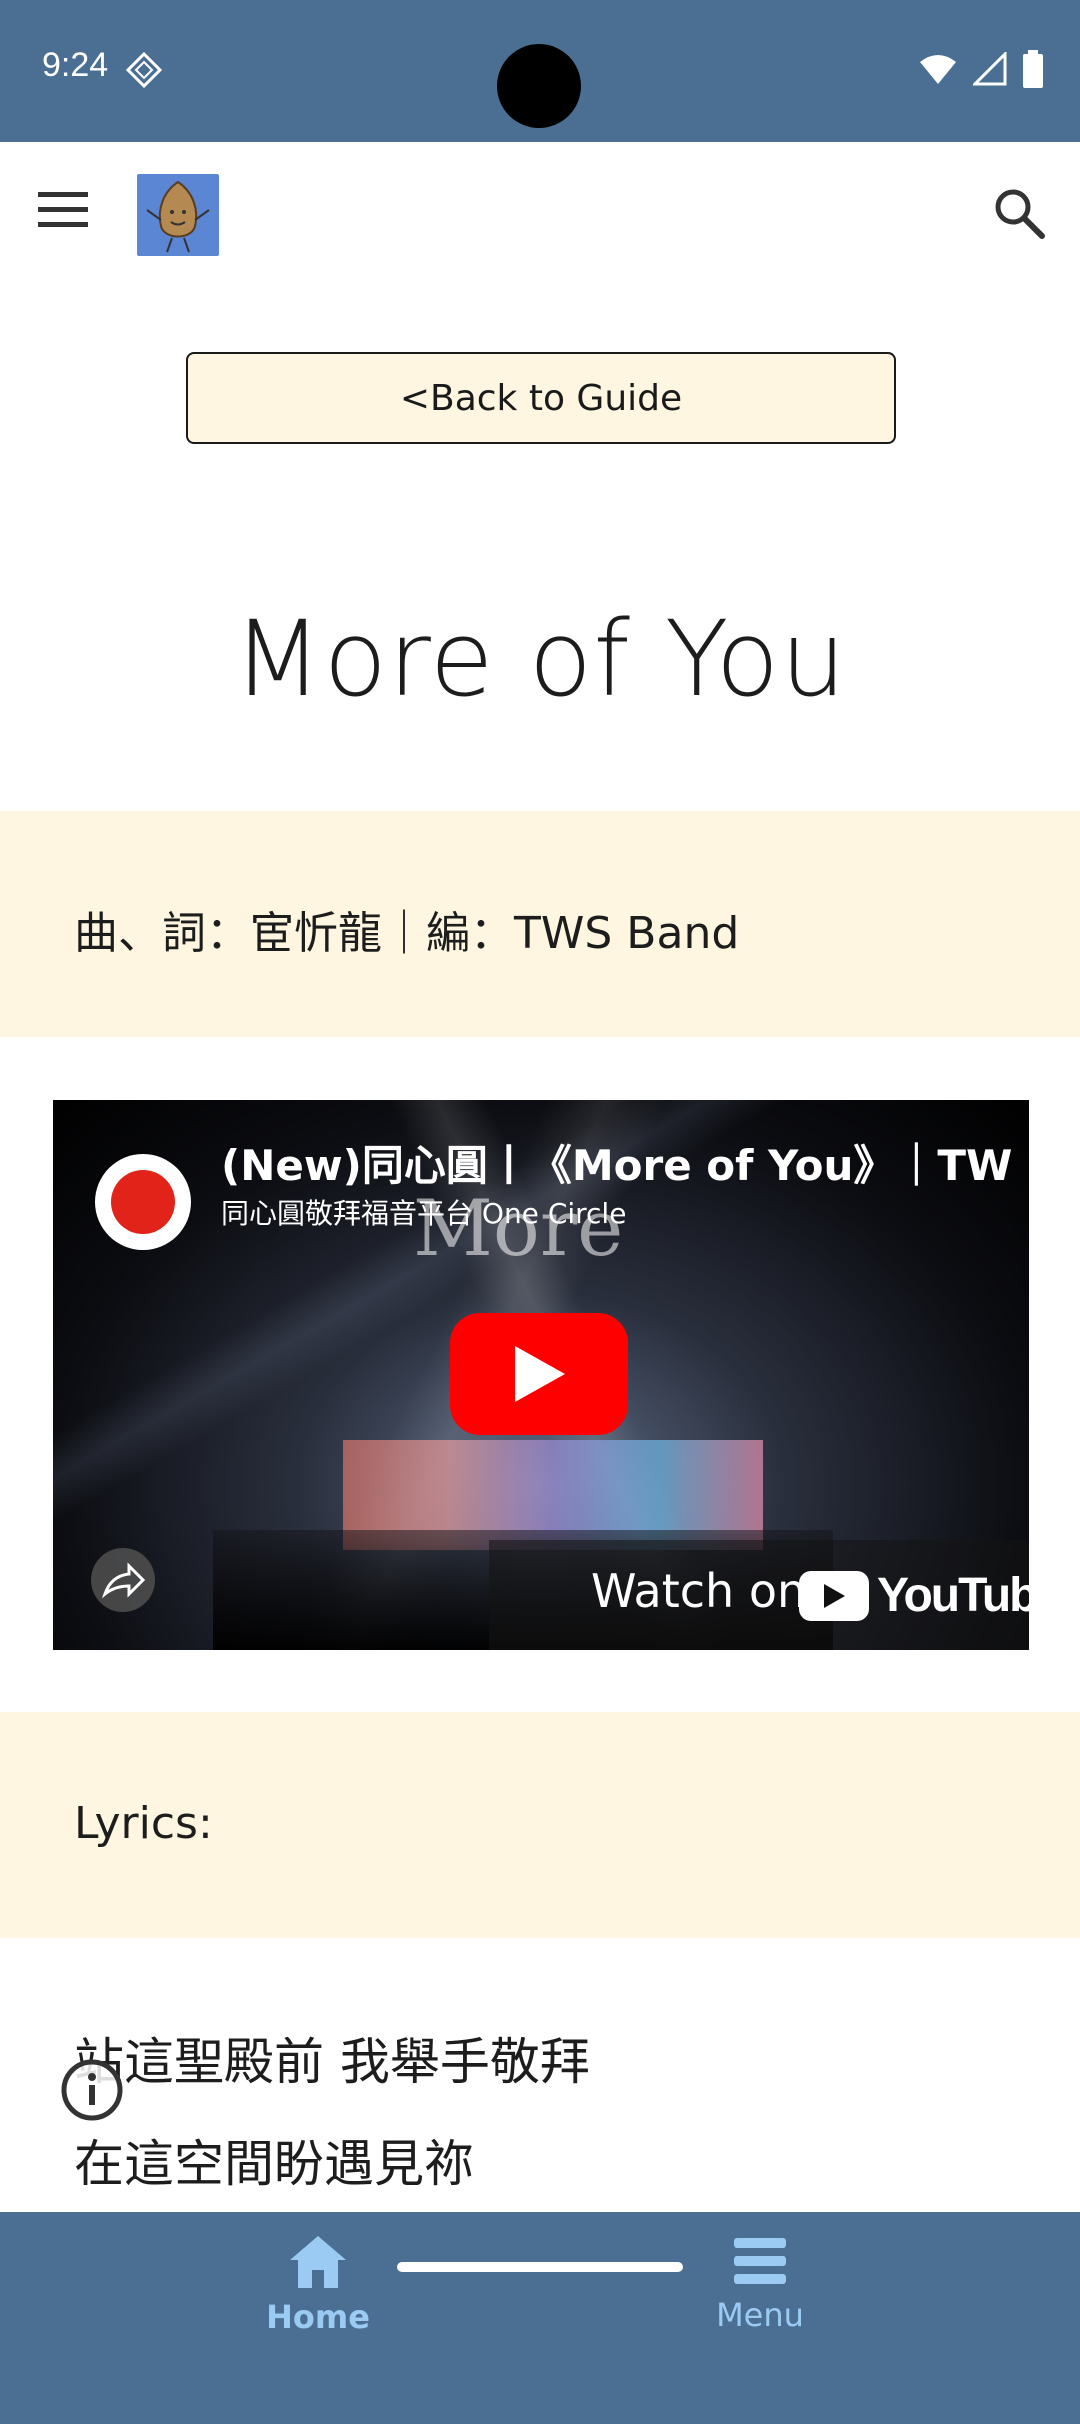 This screenshot has width=1080, height=2424. What do you see at coordinates (92, 2090) in the screenshot?
I see `info-icon` at bounding box center [92, 2090].